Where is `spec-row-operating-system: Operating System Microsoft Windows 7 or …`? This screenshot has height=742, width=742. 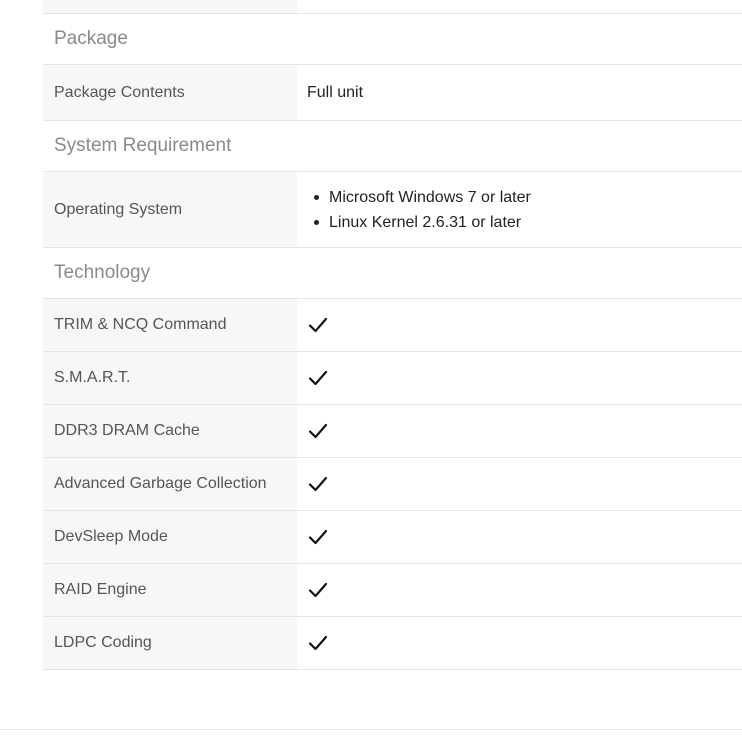 spec-row-operating-system: Operating System Microsoft Windows 7 or … is located at coordinates (392, 210).